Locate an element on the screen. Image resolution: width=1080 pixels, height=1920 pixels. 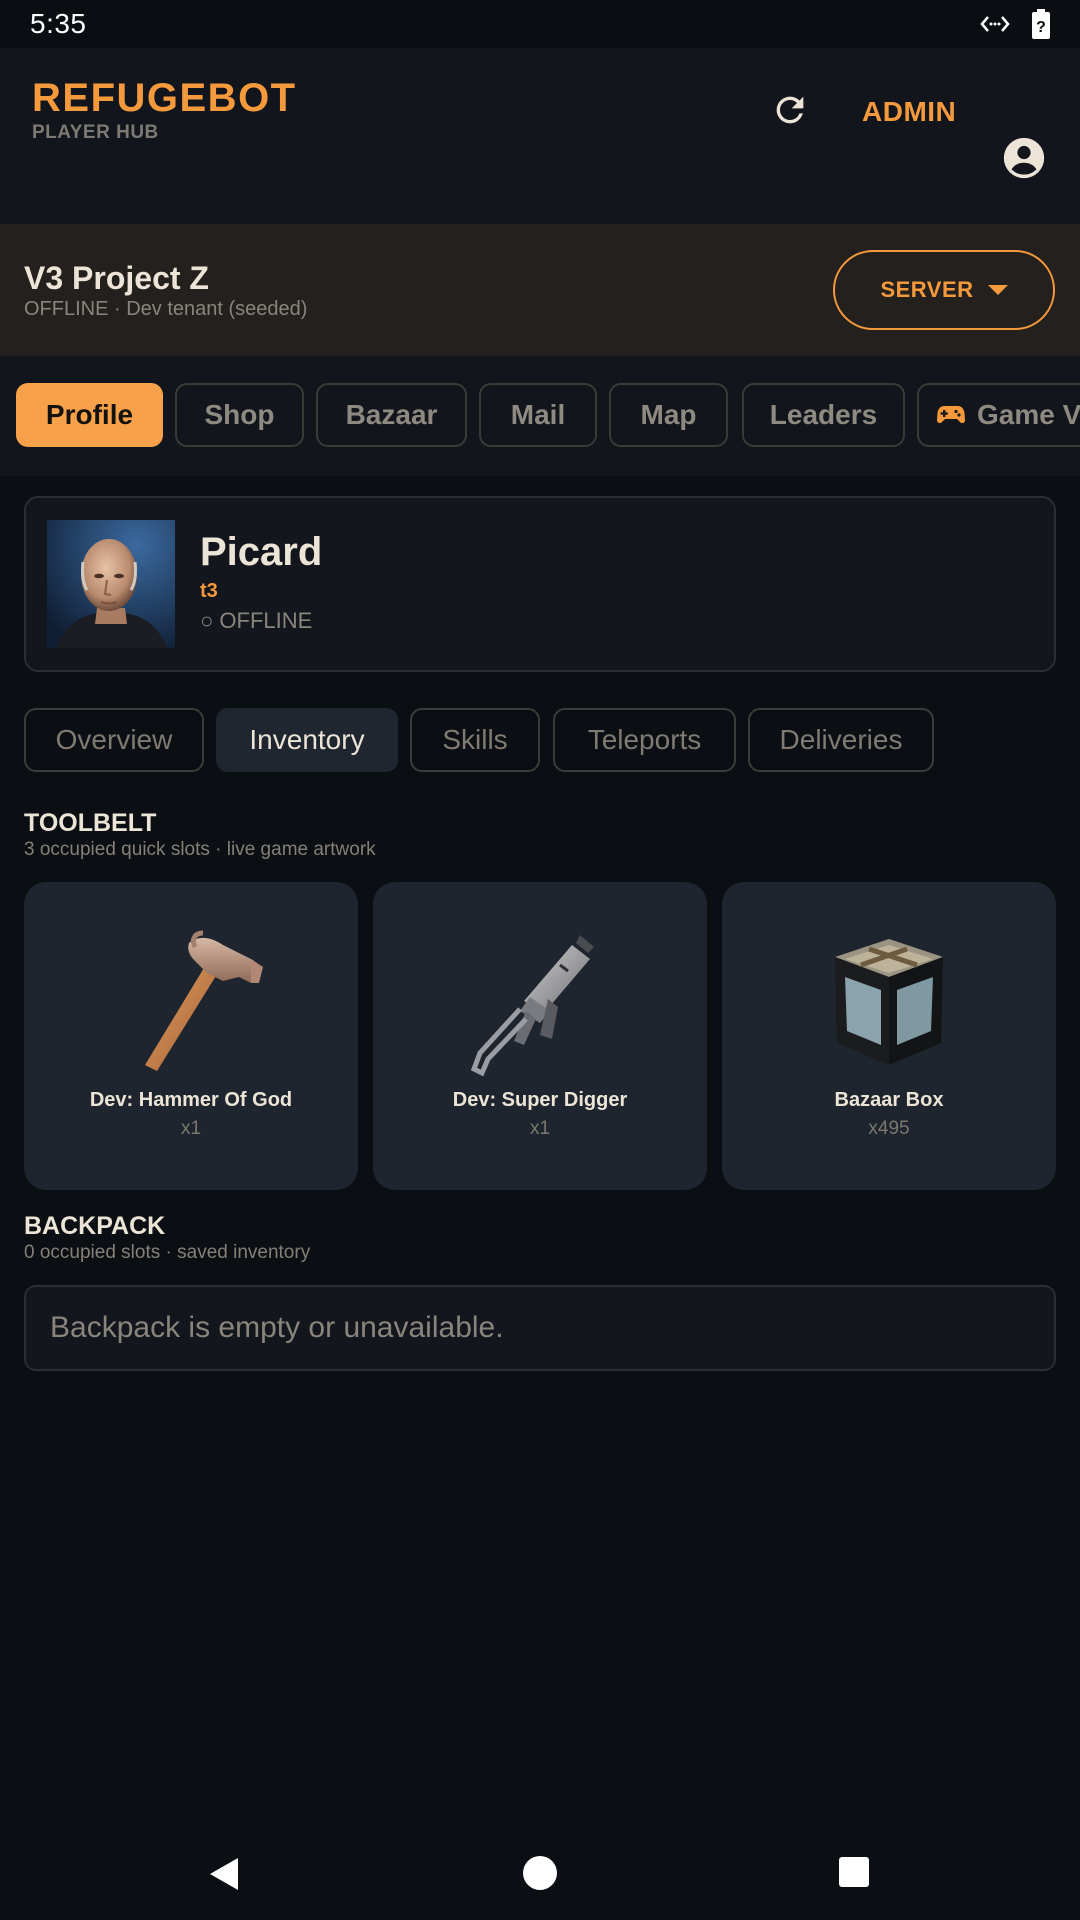
code-brackets-icon is located at coordinates (995, 24).